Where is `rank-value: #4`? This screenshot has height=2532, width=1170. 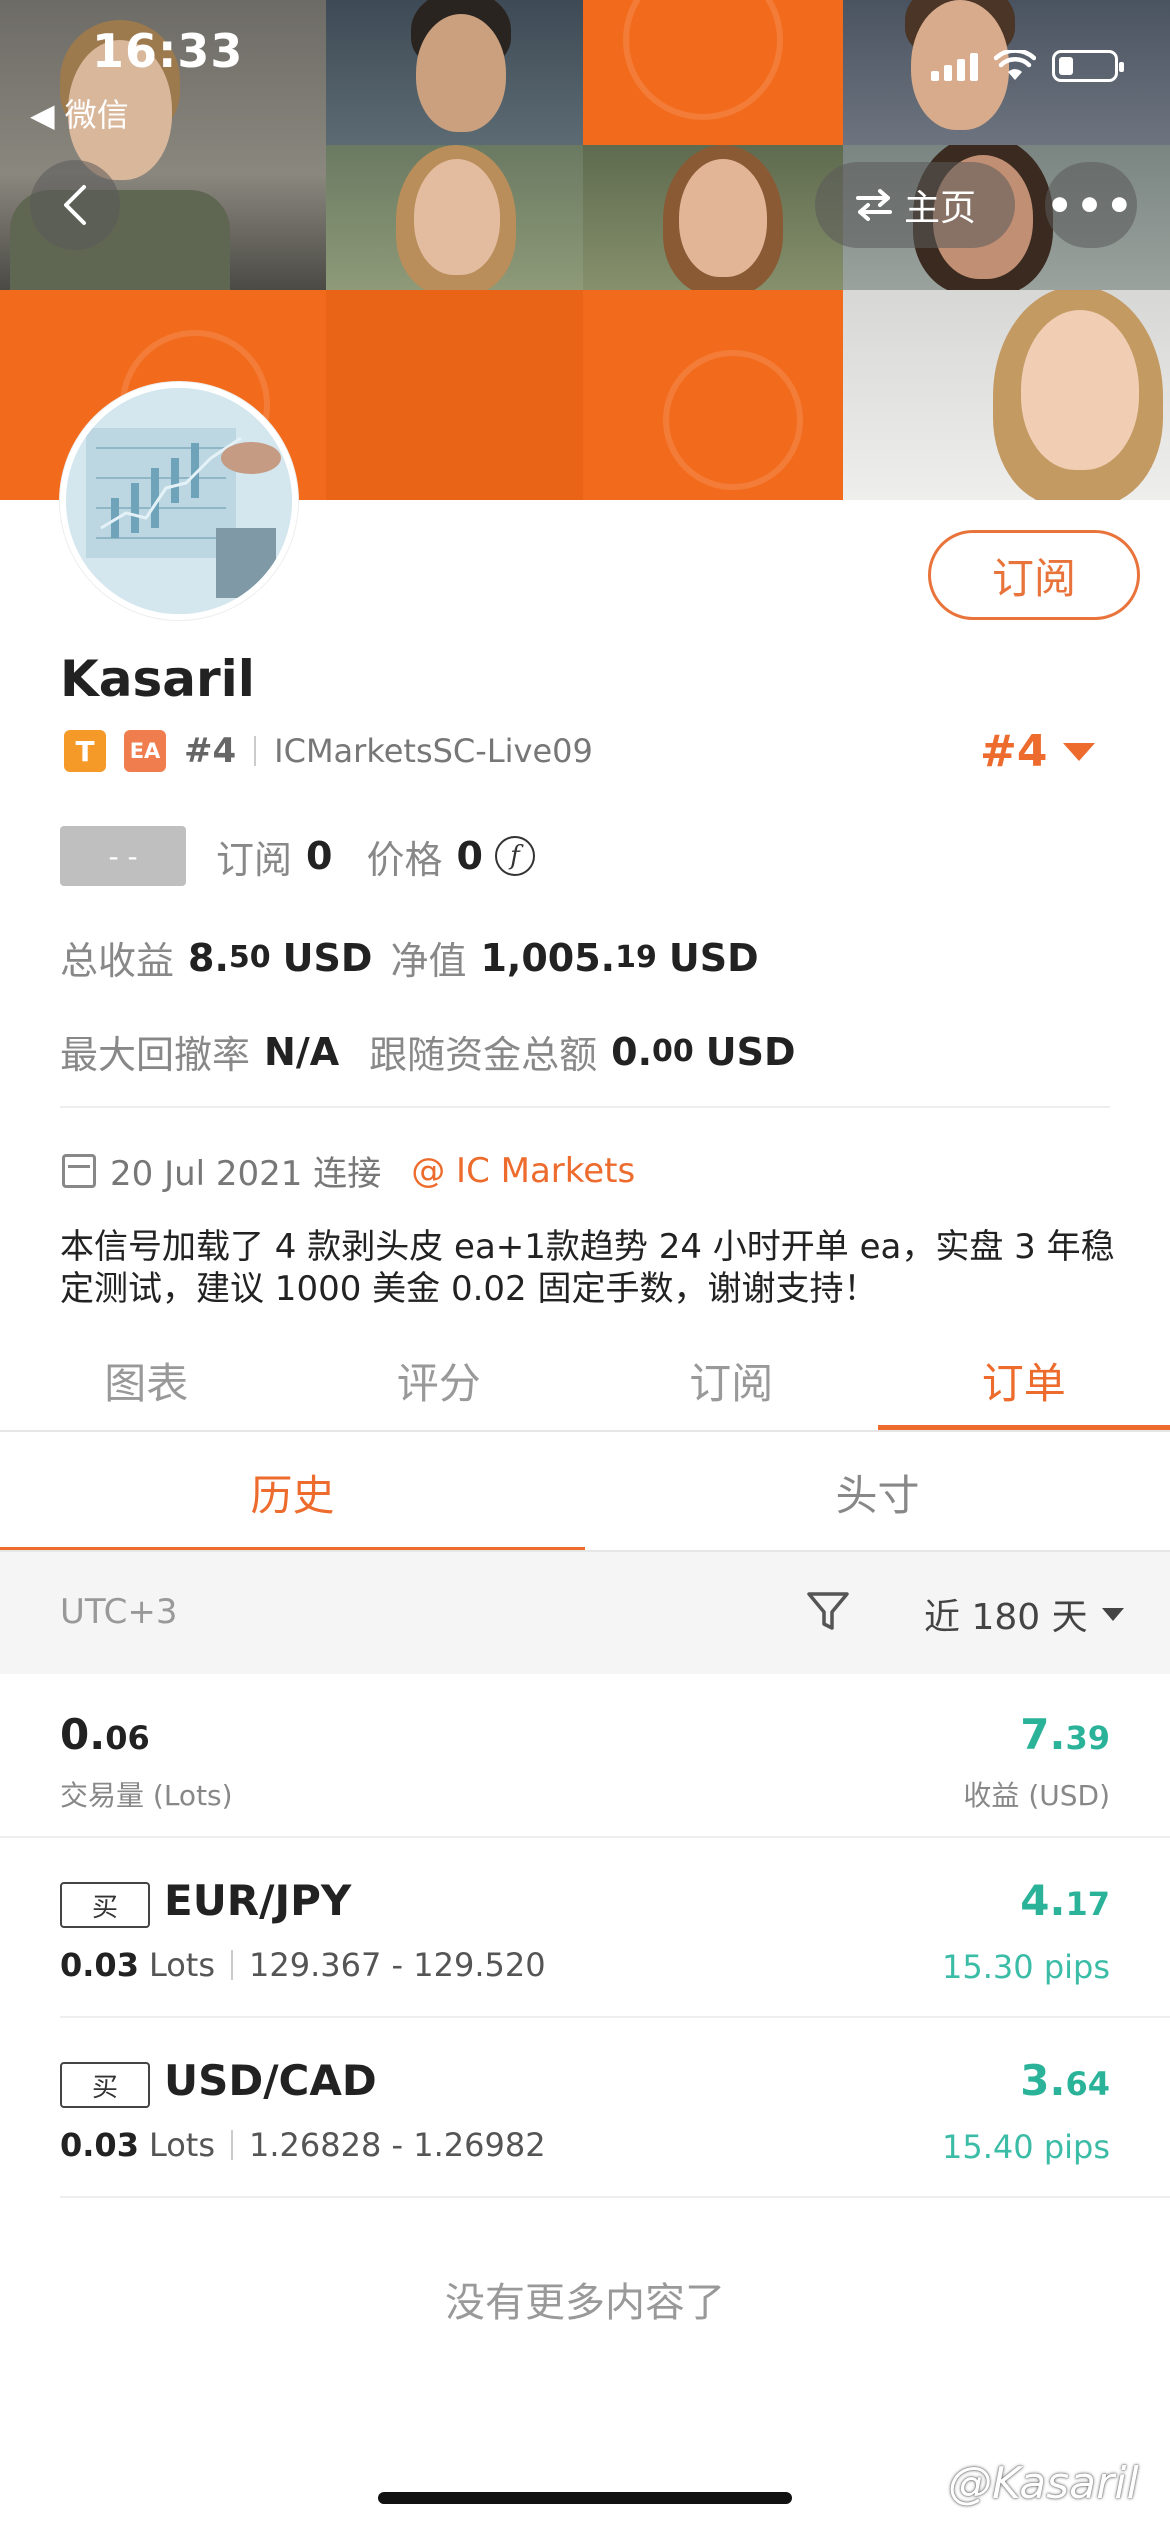
rank-value: #4 is located at coordinates (1014, 751).